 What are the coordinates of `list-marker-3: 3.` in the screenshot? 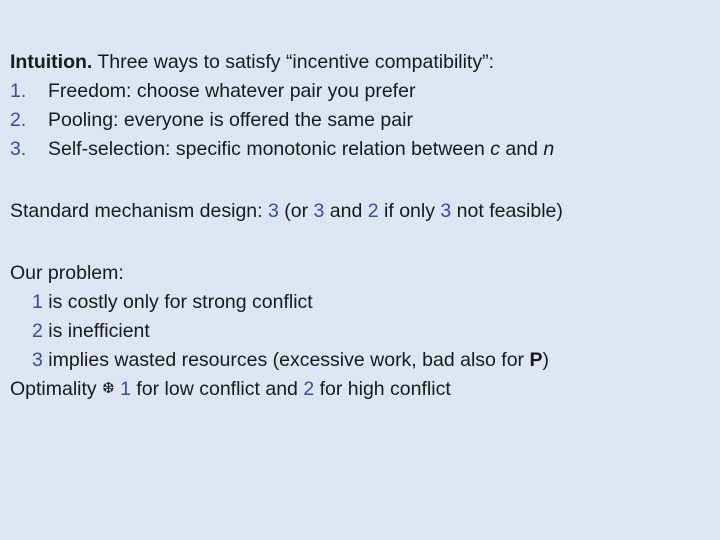 It's located at (18, 149).